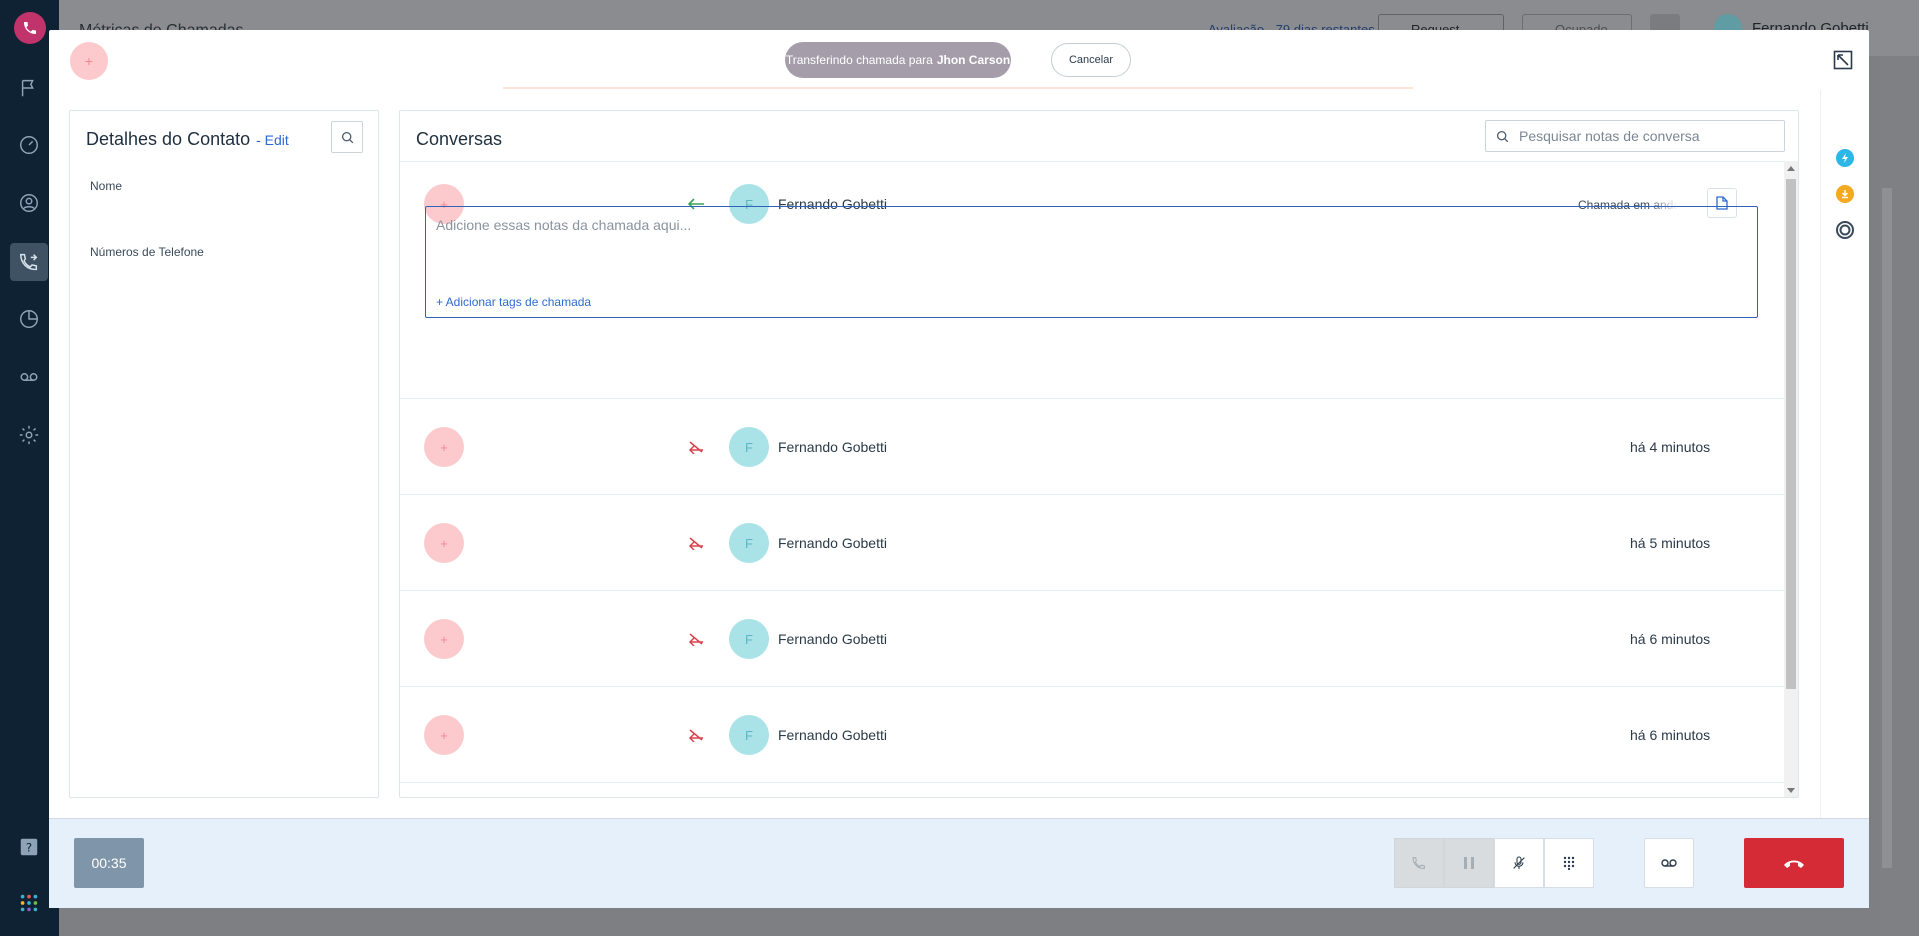 The width and height of the screenshot is (1919, 936). Describe the element at coordinates (958, 88) in the screenshot. I see `divider` at that location.